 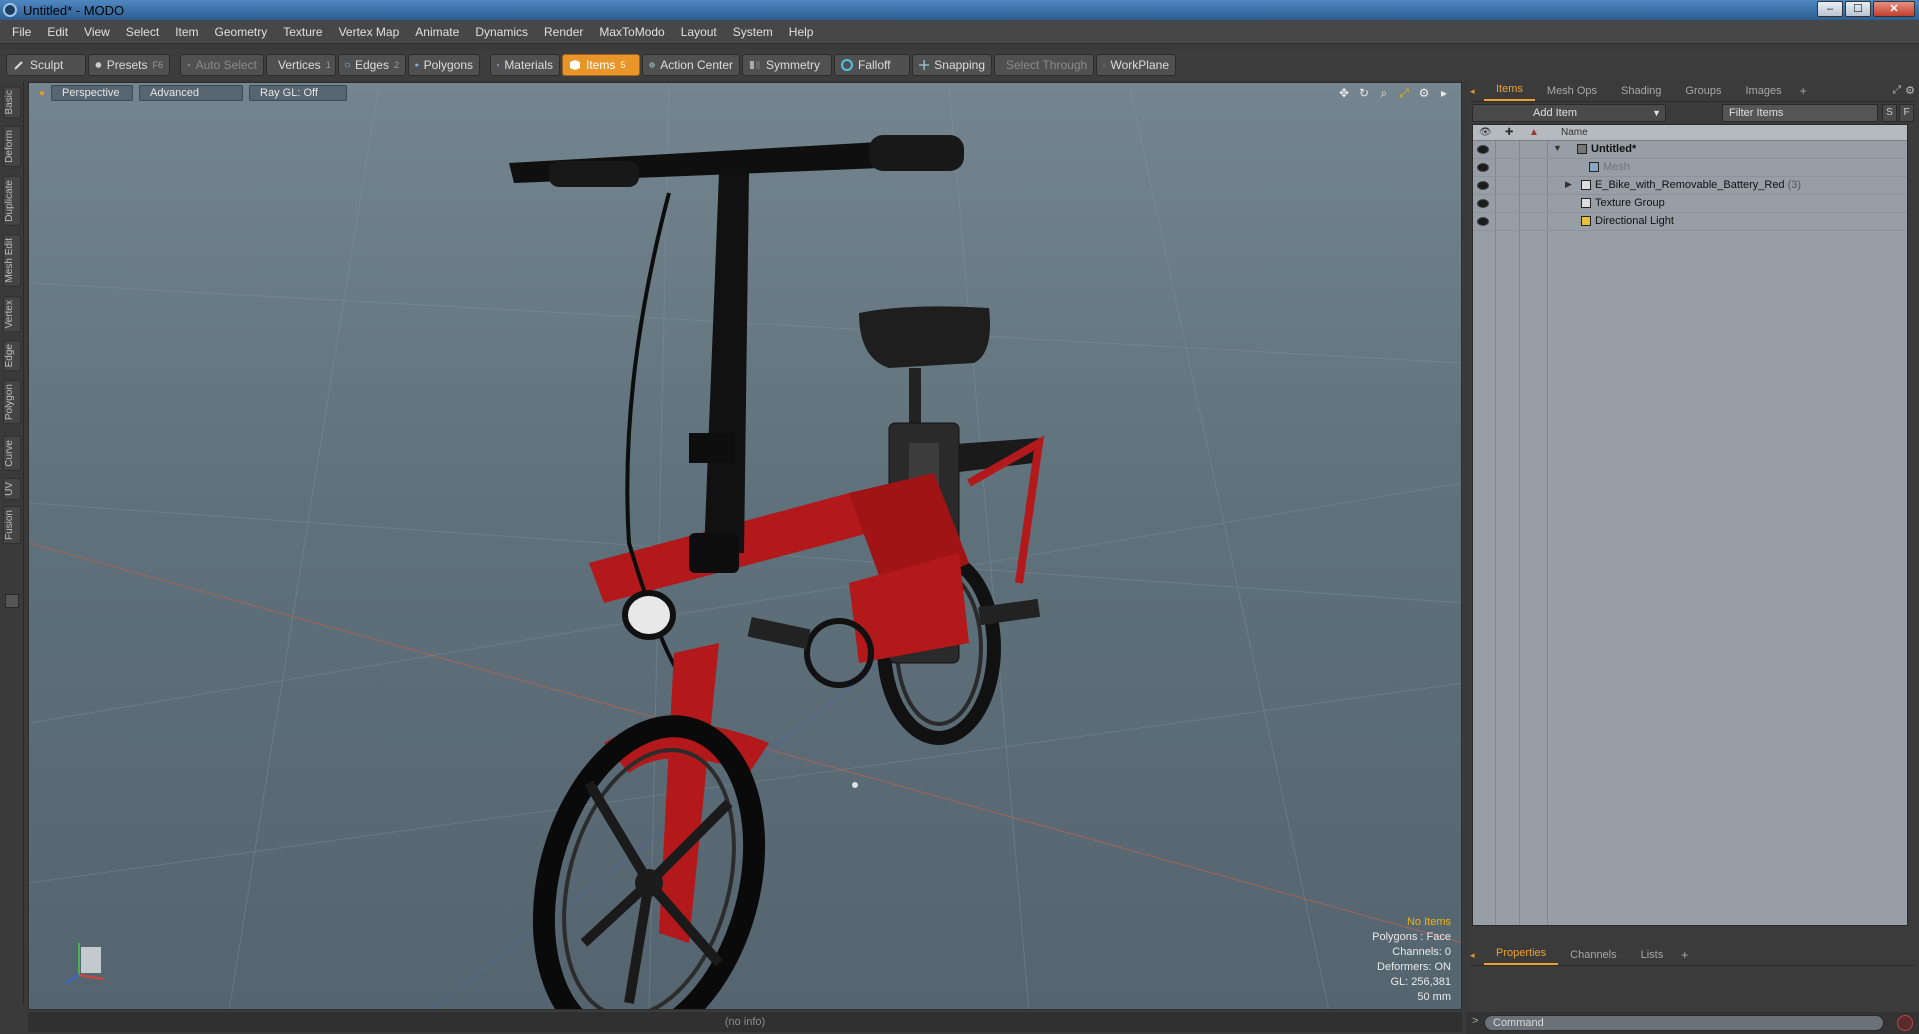 I want to click on tab-shading: Shading, so click(x=1641, y=91).